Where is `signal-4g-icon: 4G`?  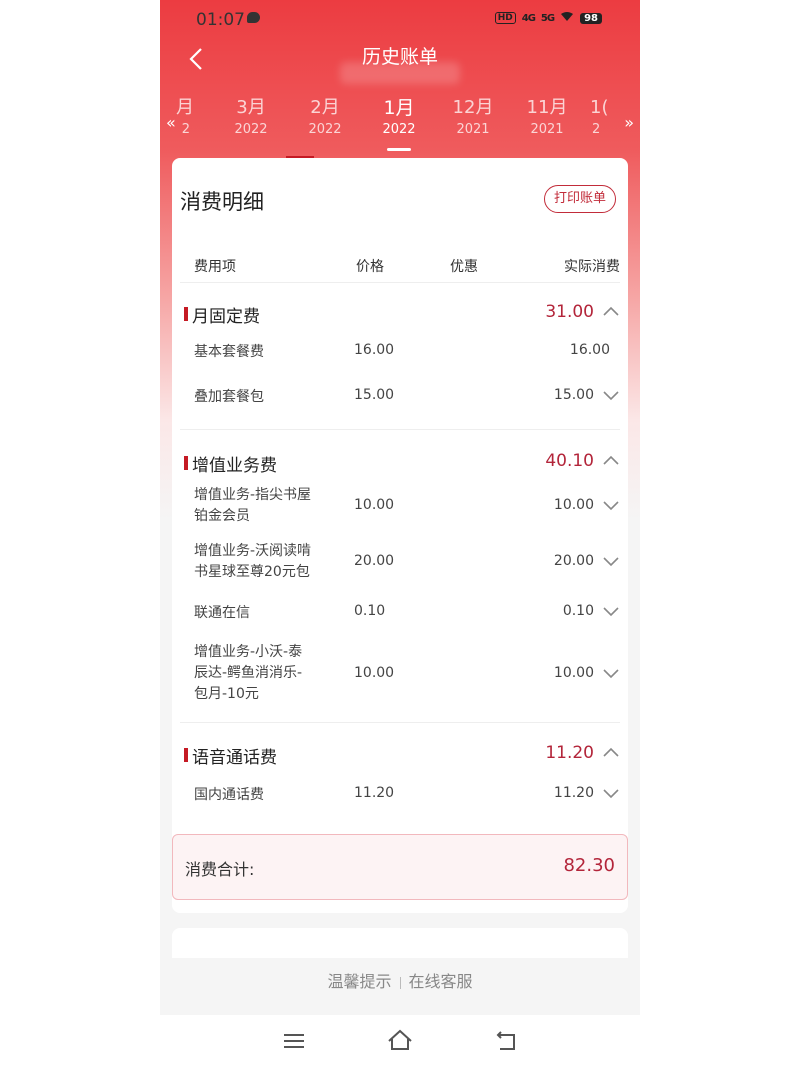
signal-4g-icon: 4G is located at coordinates (528, 18).